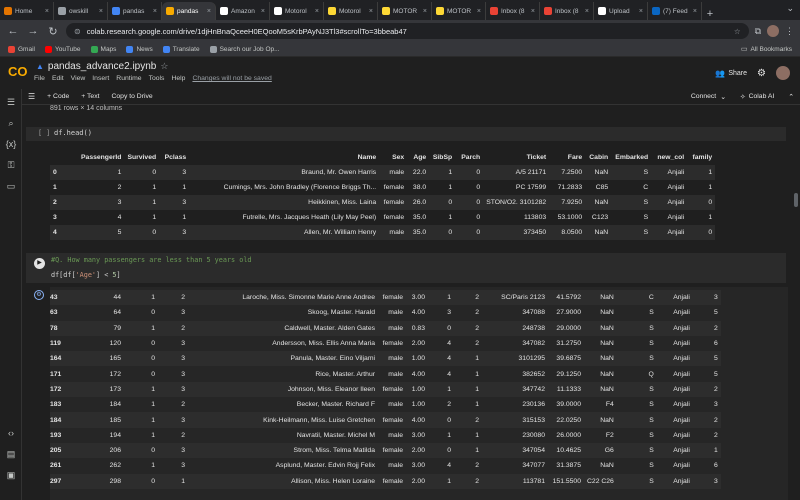 The width and height of the screenshot is (800, 500). What do you see at coordinates (21, 49) in the screenshot?
I see `bookmark-item: Gmail` at bounding box center [21, 49].